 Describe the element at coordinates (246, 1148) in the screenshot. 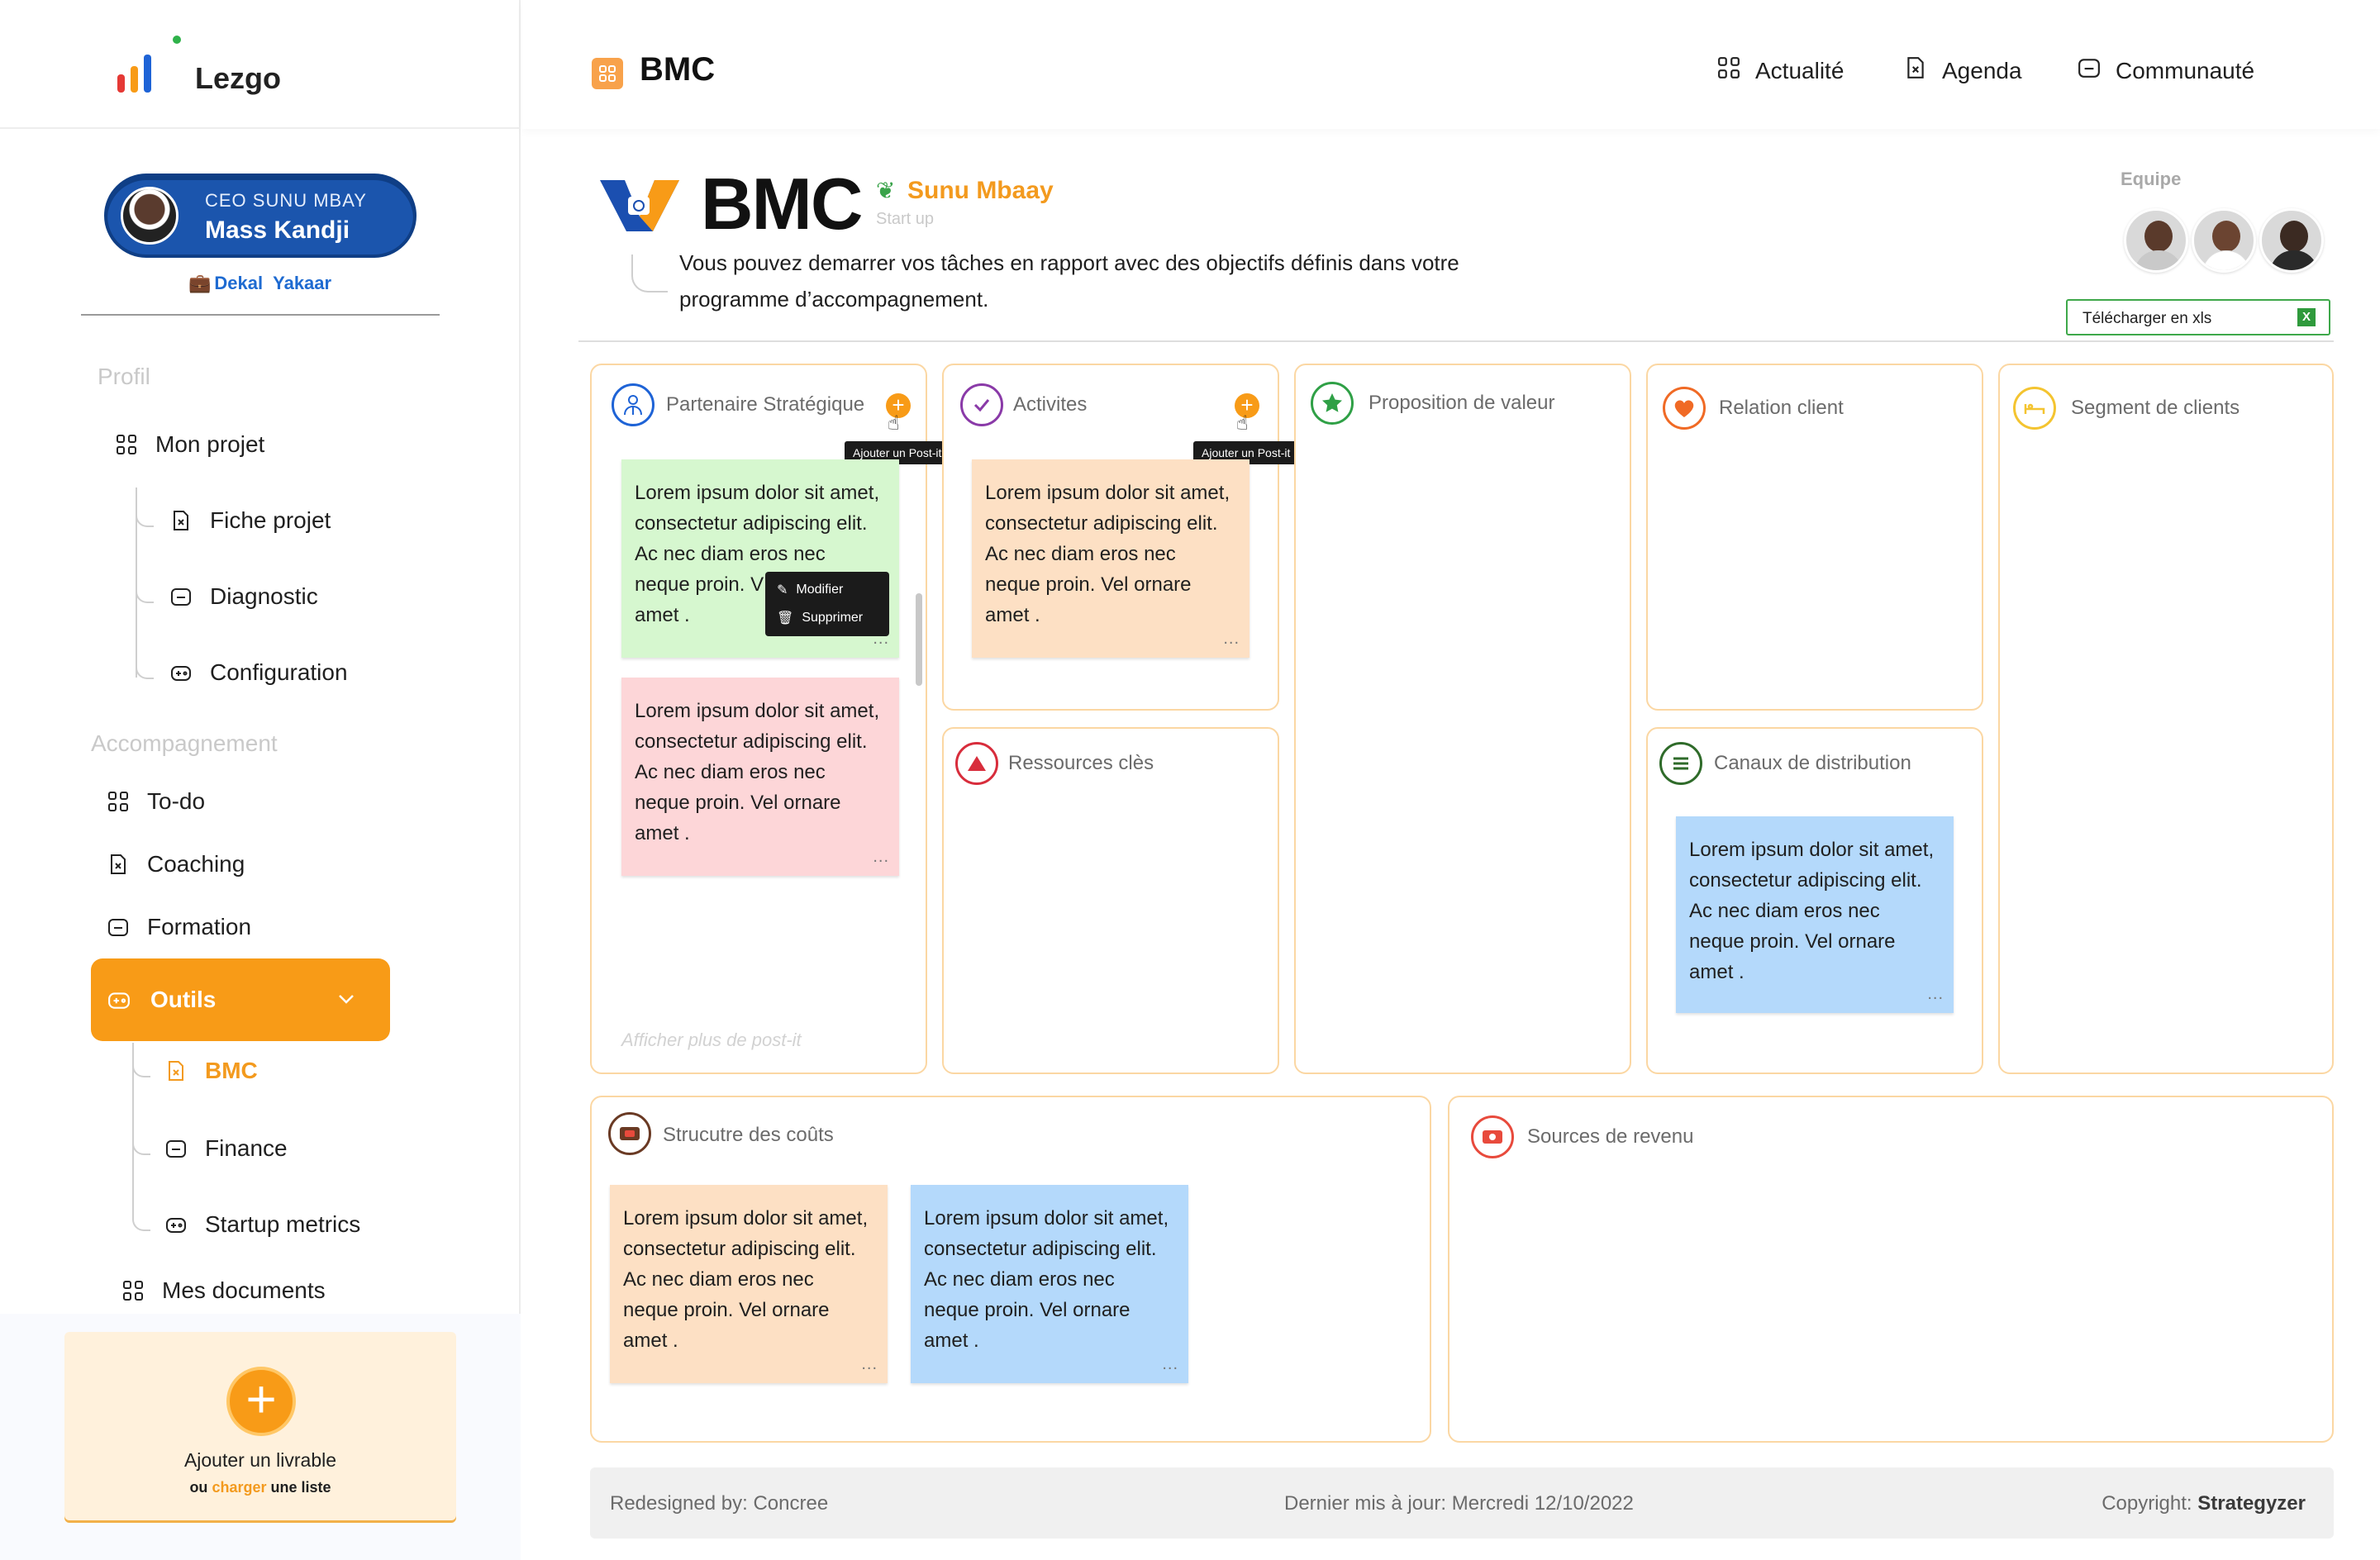

I see `sidebar-item-label: Finance` at that location.